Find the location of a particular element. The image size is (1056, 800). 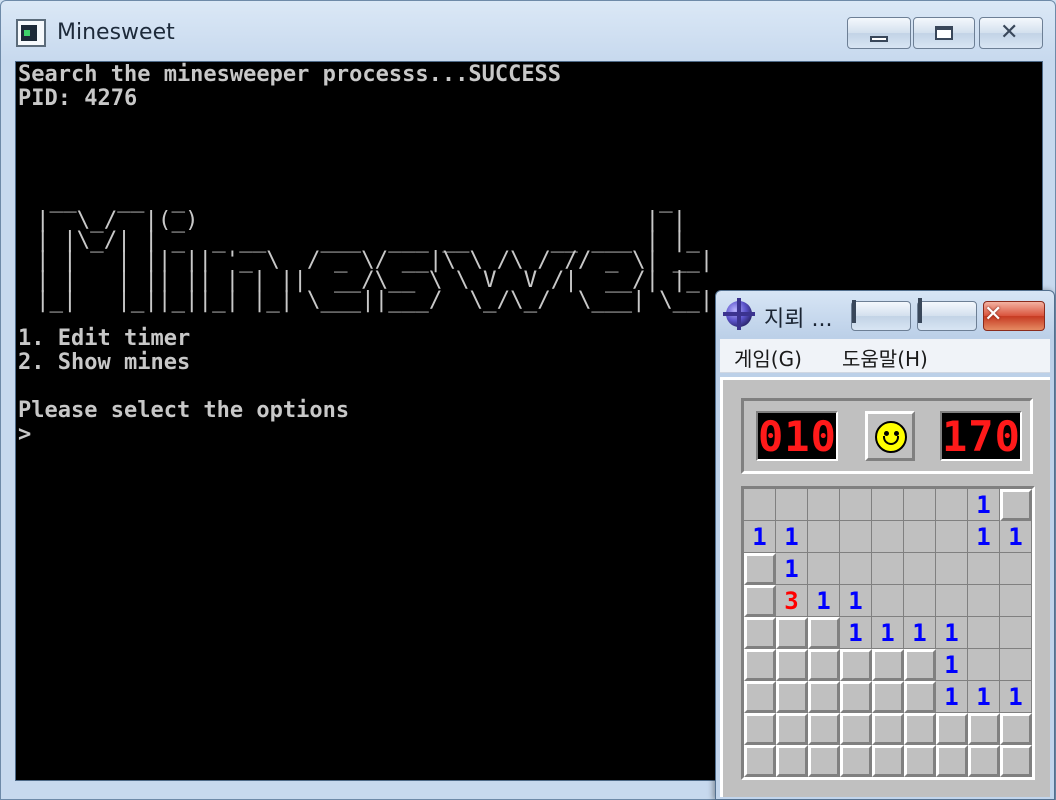

console-maximize-button is located at coordinates (944, 33).